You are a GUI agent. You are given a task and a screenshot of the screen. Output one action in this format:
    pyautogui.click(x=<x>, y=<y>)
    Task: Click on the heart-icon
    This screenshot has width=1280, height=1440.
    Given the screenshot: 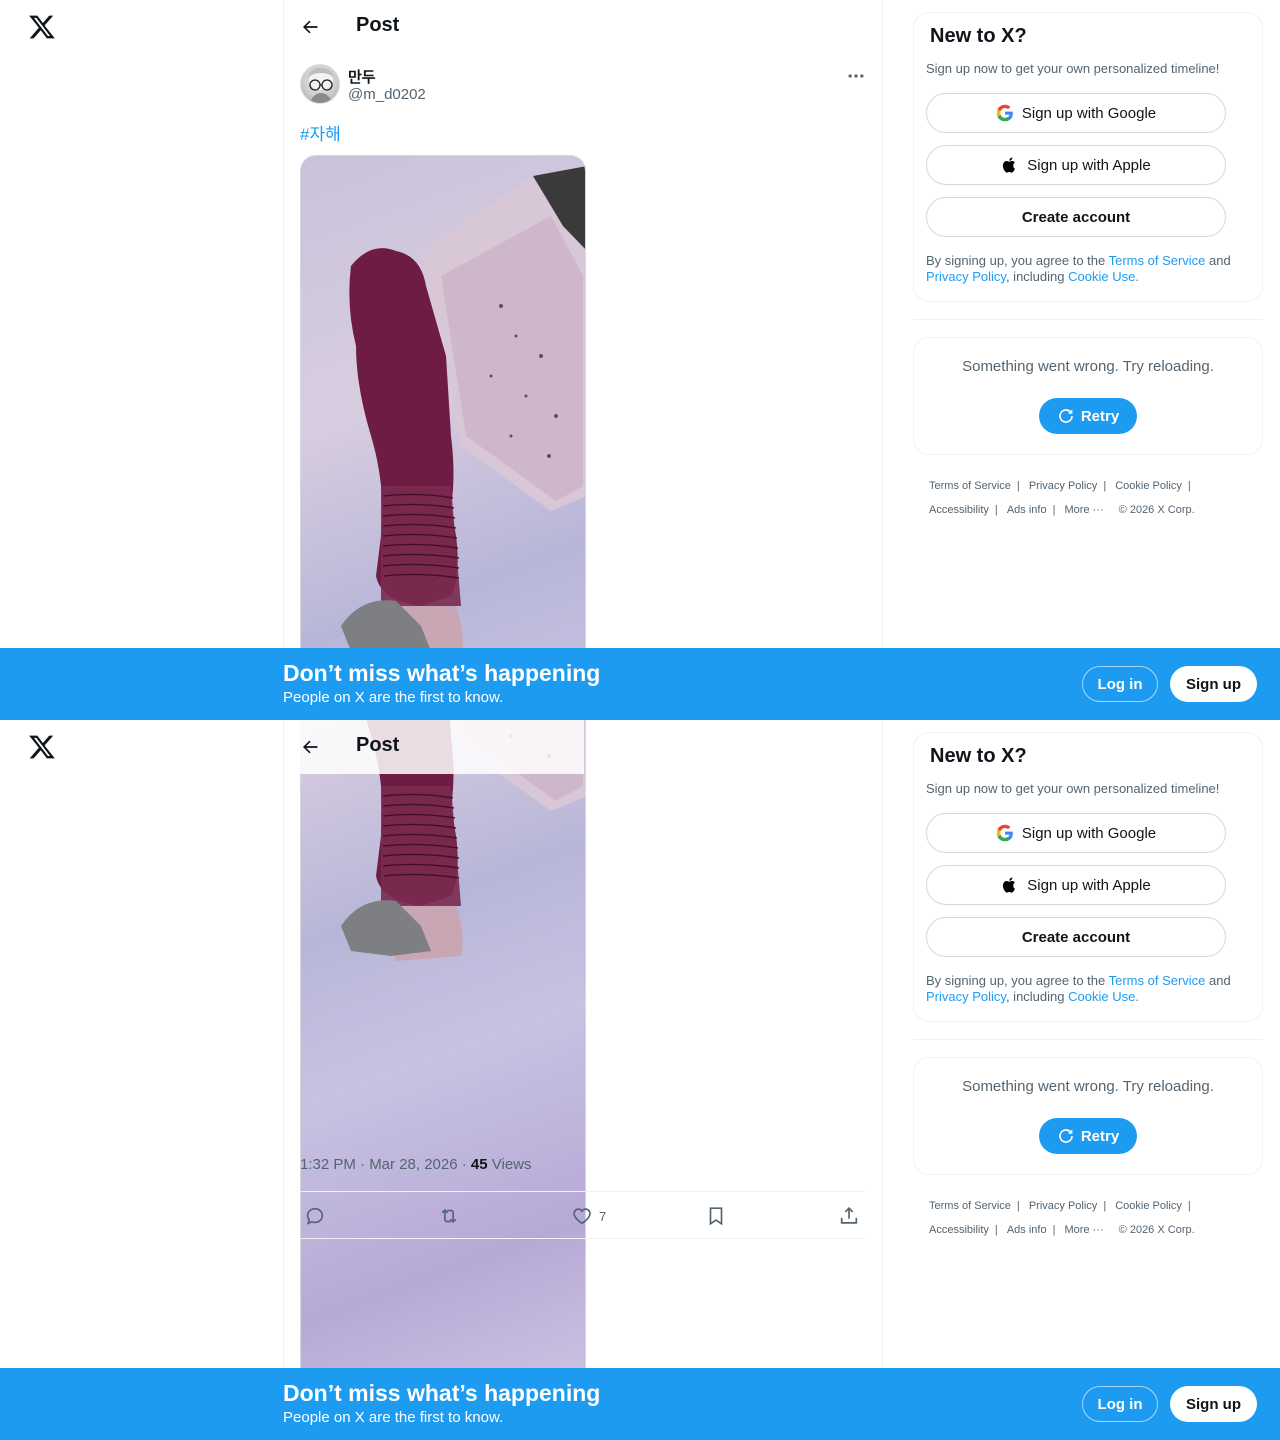 What is the action you would take?
    pyautogui.click(x=582, y=1216)
    